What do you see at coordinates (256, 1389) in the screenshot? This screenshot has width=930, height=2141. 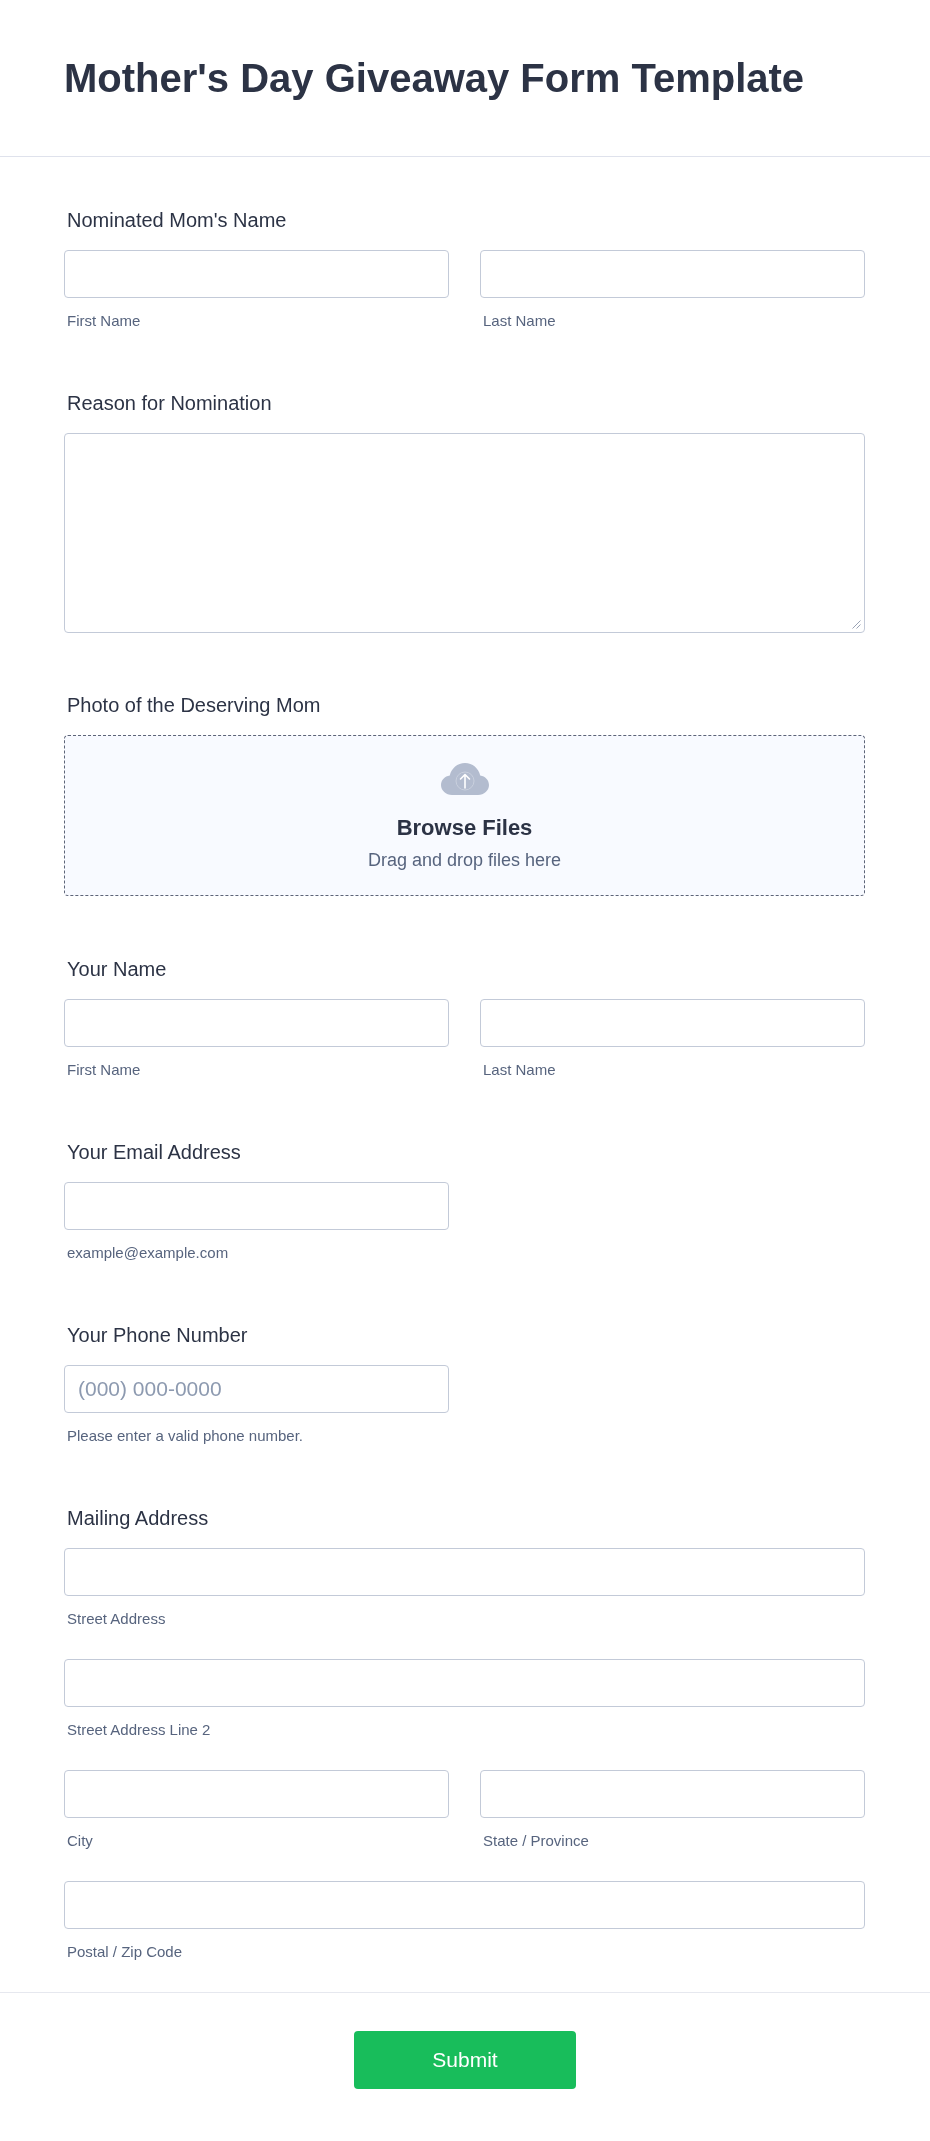 I see `phone-input: (000) 000-0000` at bounding box center [256, 1389].